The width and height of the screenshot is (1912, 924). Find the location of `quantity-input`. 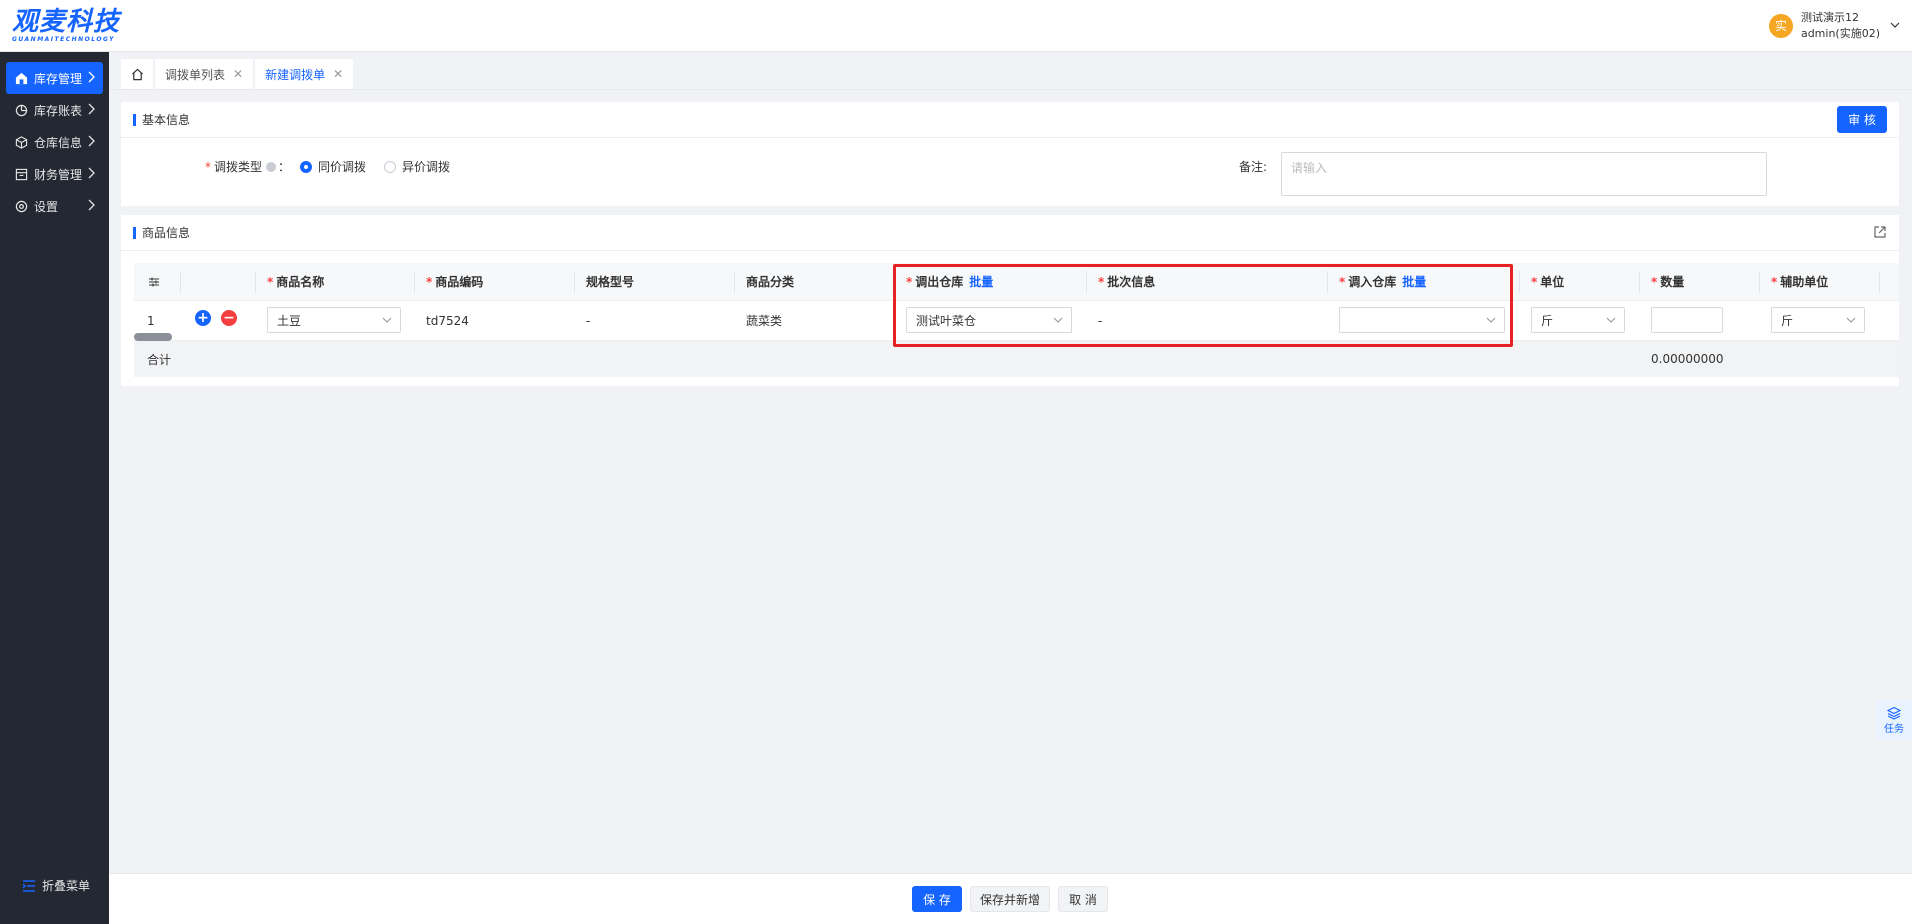

quantity-input is located at coordinates (1687, 320).